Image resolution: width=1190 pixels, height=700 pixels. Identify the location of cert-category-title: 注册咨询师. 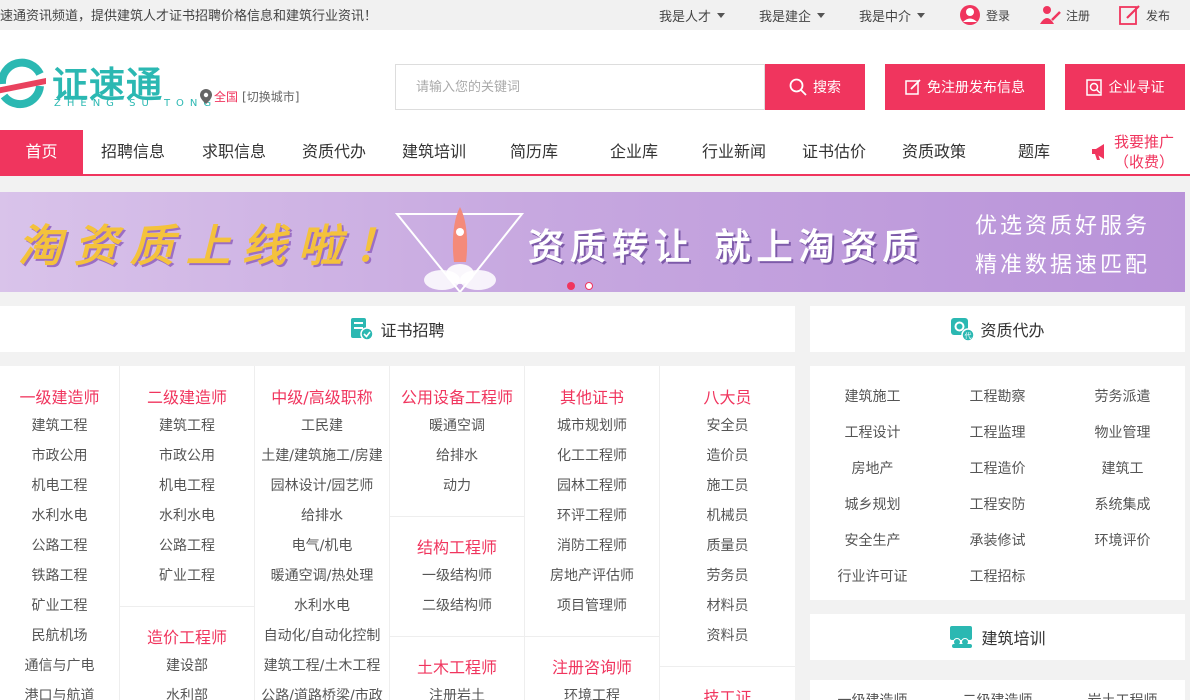
(592, 666).